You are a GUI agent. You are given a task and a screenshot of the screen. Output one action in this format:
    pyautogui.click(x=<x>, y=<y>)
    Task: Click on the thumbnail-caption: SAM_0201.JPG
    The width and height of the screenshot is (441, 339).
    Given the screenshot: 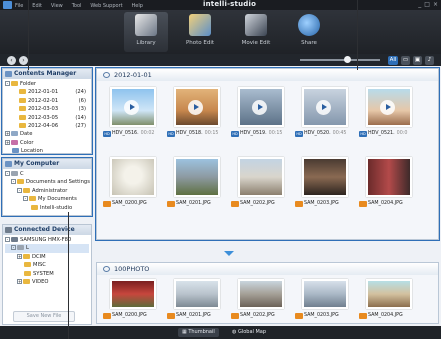 What is the action you would take?
    pyautogui.click(x=197, y=204)
    